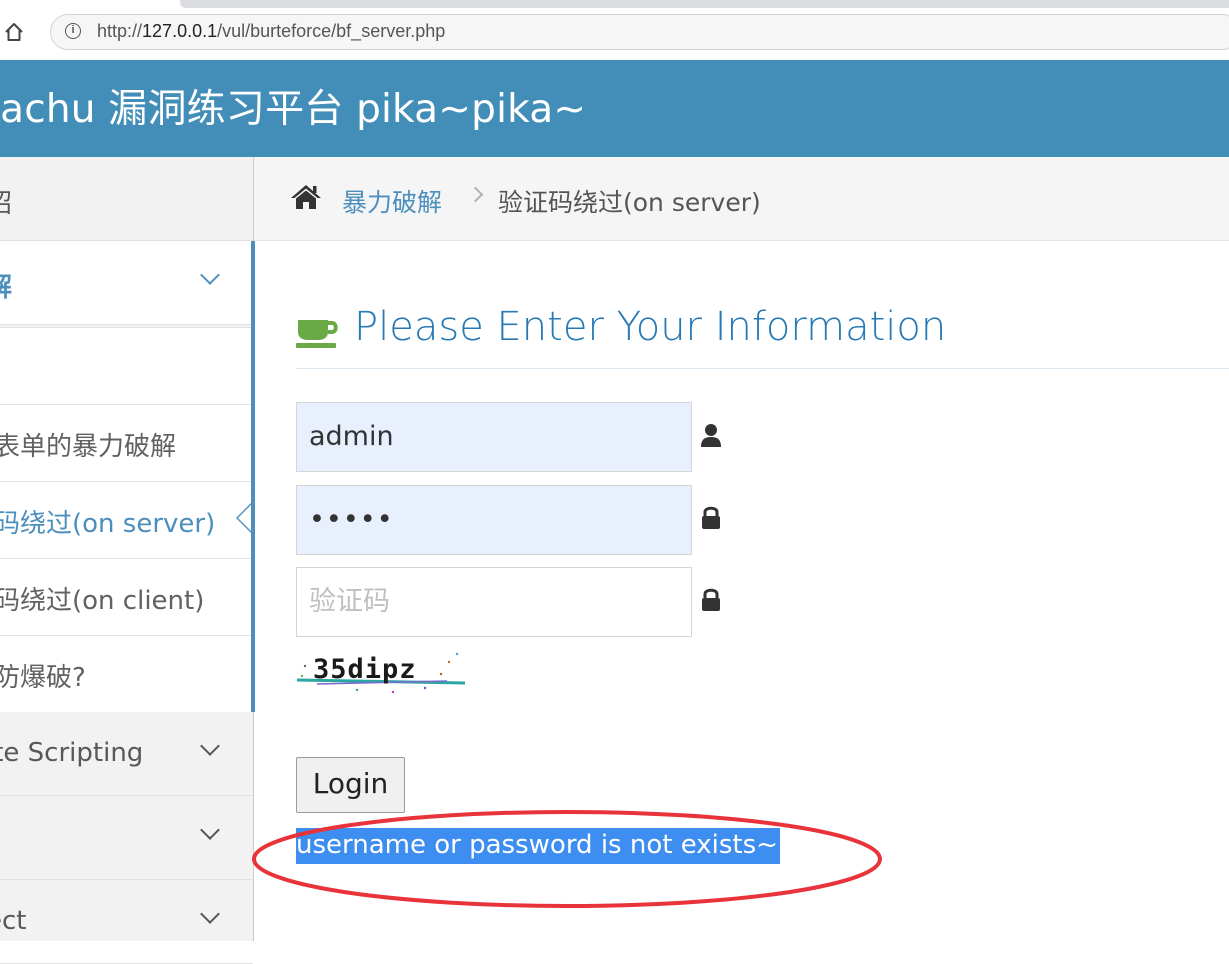  Describe the element at coordinates (126, 283) in the screenshot. I see `sidebar-item-bruteforce: 解` at that location.